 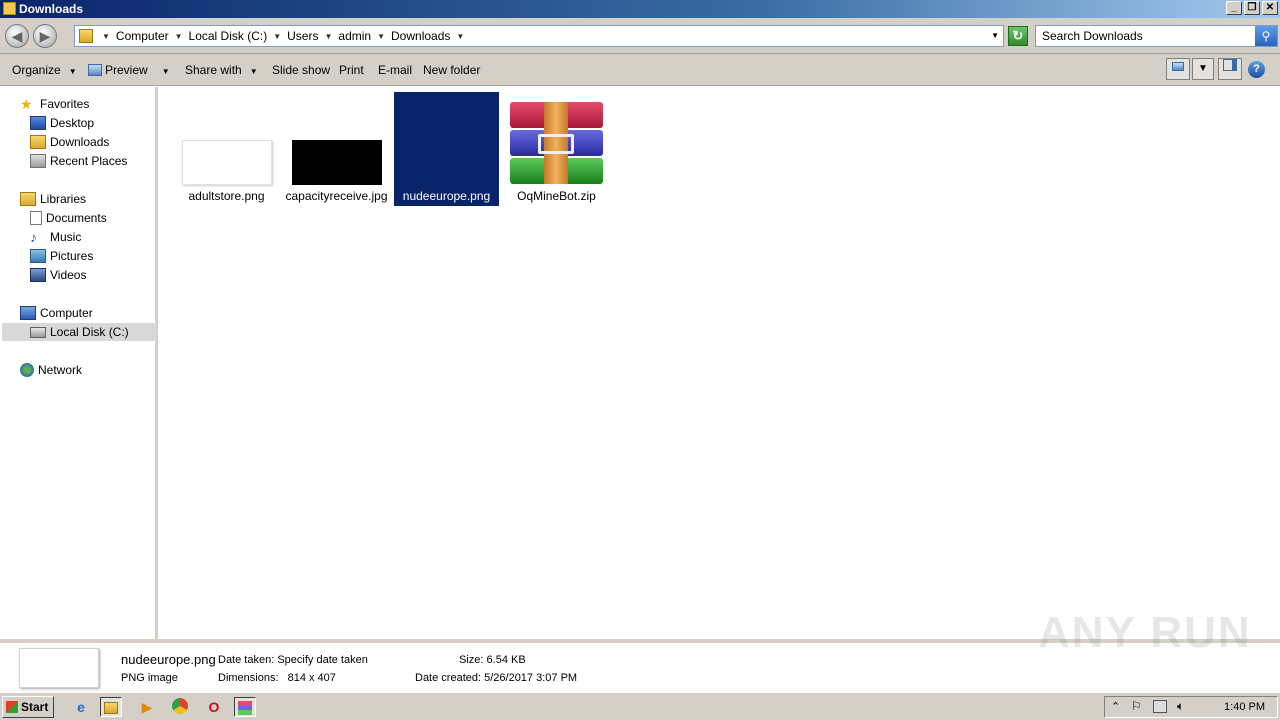 I want to click on search-icon: ⚲, so click(x=1266, y=36).